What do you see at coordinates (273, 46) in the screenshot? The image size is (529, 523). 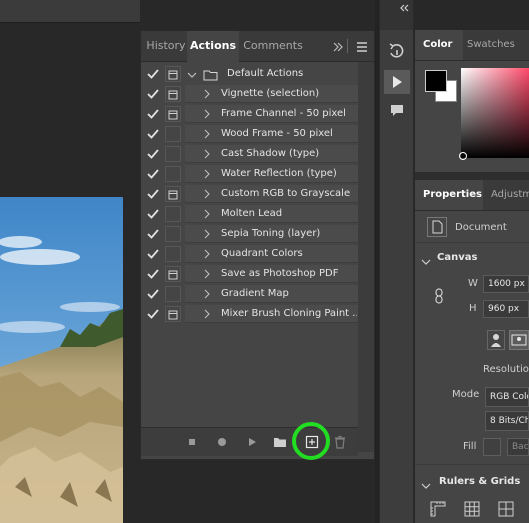 I see `tab-comments: Comments` at bounding box center [273, 46].